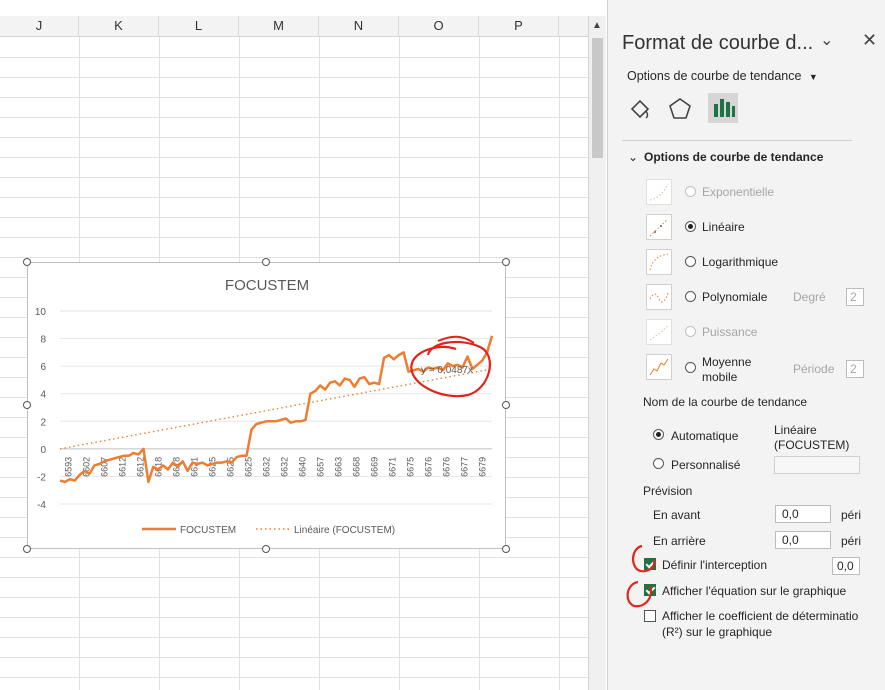  What do you see at coordinates (826, 40) in the screenshot?
I see `pane-options-chevron-icon: ⌄` at bounding box center [826, 40].